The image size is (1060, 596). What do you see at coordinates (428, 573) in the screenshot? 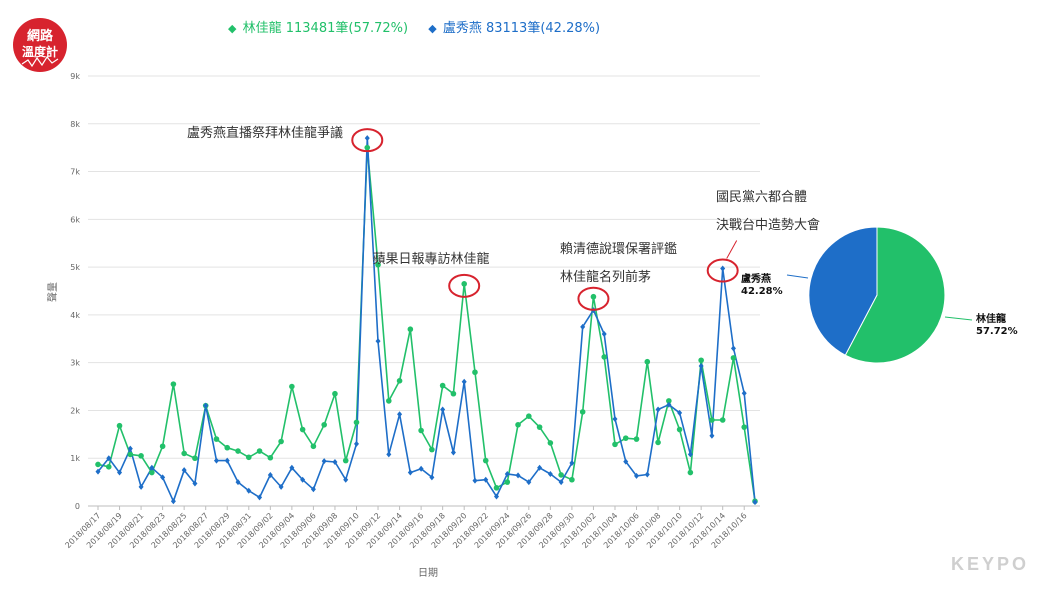
I see `x-axis-label: 日期` at bounding box center [428, 573].